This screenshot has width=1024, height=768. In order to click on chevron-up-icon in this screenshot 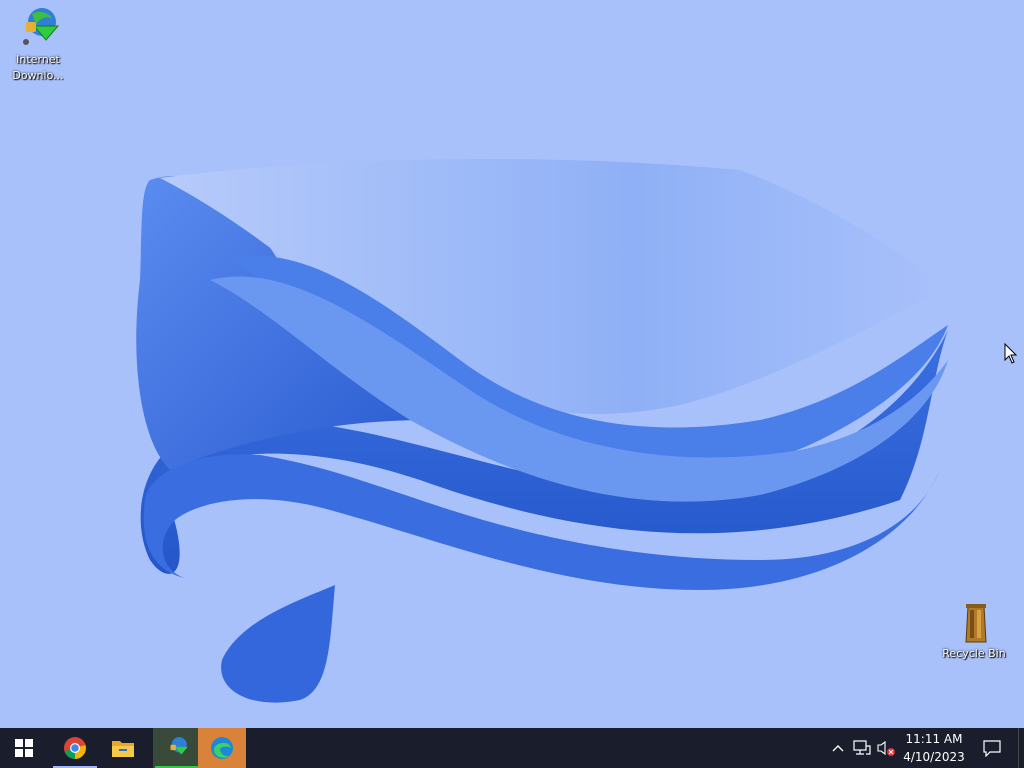, I will do `click(838, 748)`.